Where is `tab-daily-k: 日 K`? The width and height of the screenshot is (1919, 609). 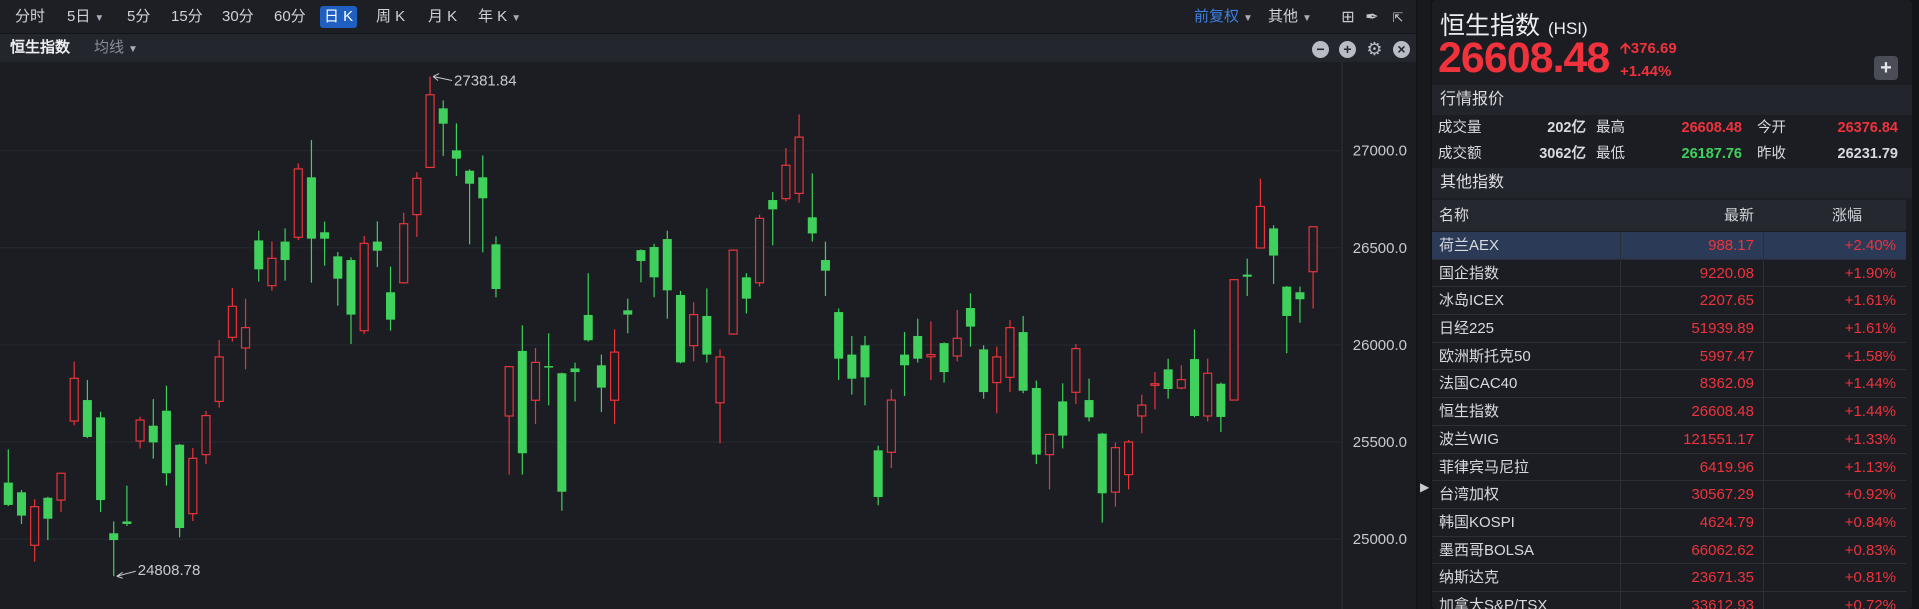 tab-daily-k: 日 K is located at coordinates (339, 17).